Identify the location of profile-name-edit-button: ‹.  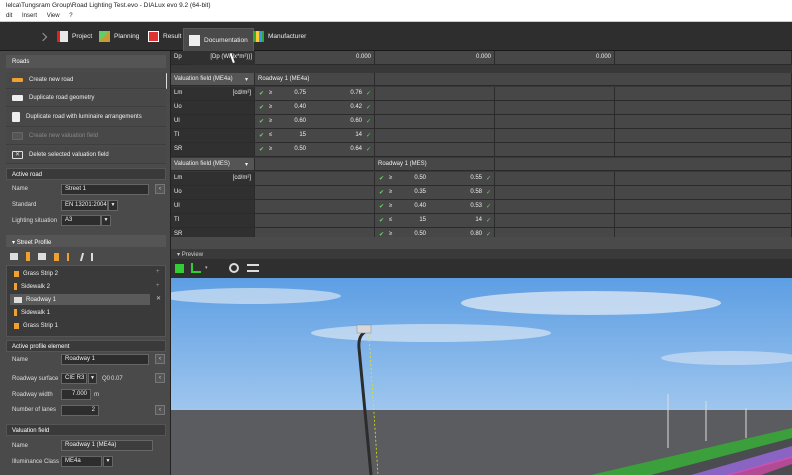
(160, 359).